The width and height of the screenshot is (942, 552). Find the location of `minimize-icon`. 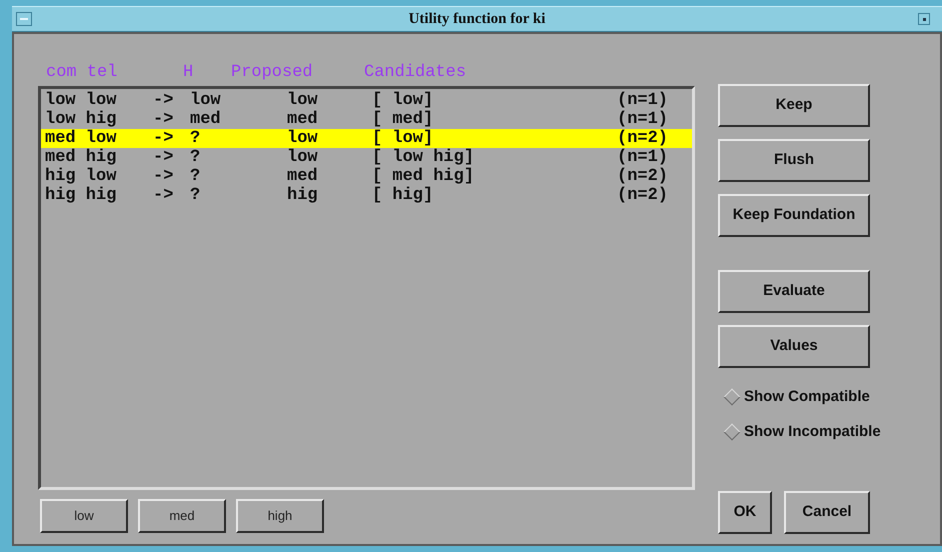

minimize-icon is located at coordinates (924, 19).